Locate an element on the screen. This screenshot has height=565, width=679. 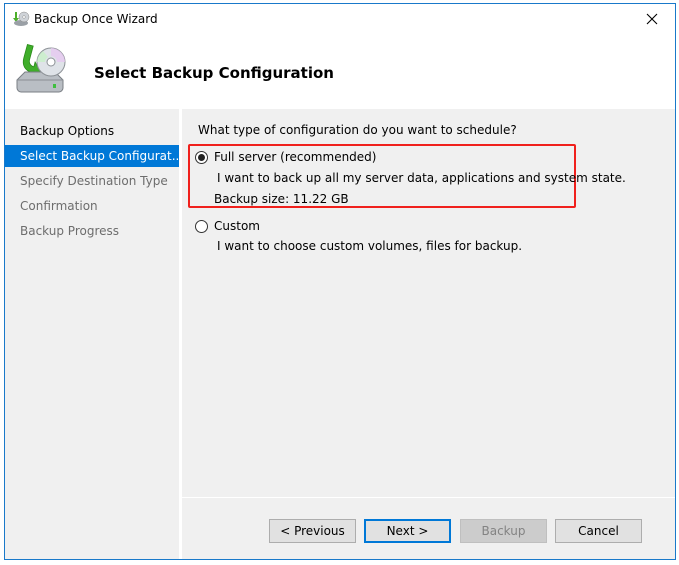
custom-label: Custom is located at coordinates (237, 226).